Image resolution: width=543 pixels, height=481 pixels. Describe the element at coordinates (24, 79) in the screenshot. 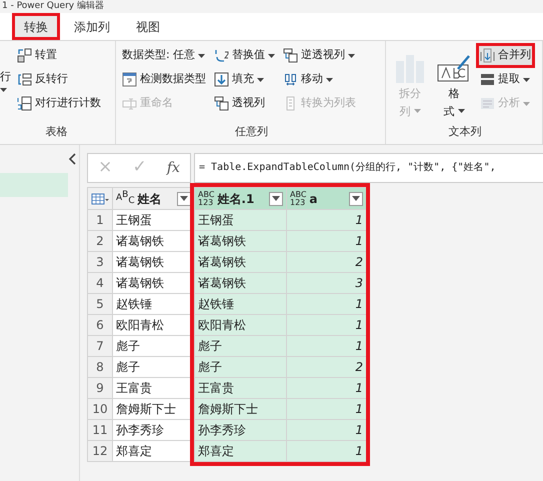

I see `reverse-rows-icon` at that location.